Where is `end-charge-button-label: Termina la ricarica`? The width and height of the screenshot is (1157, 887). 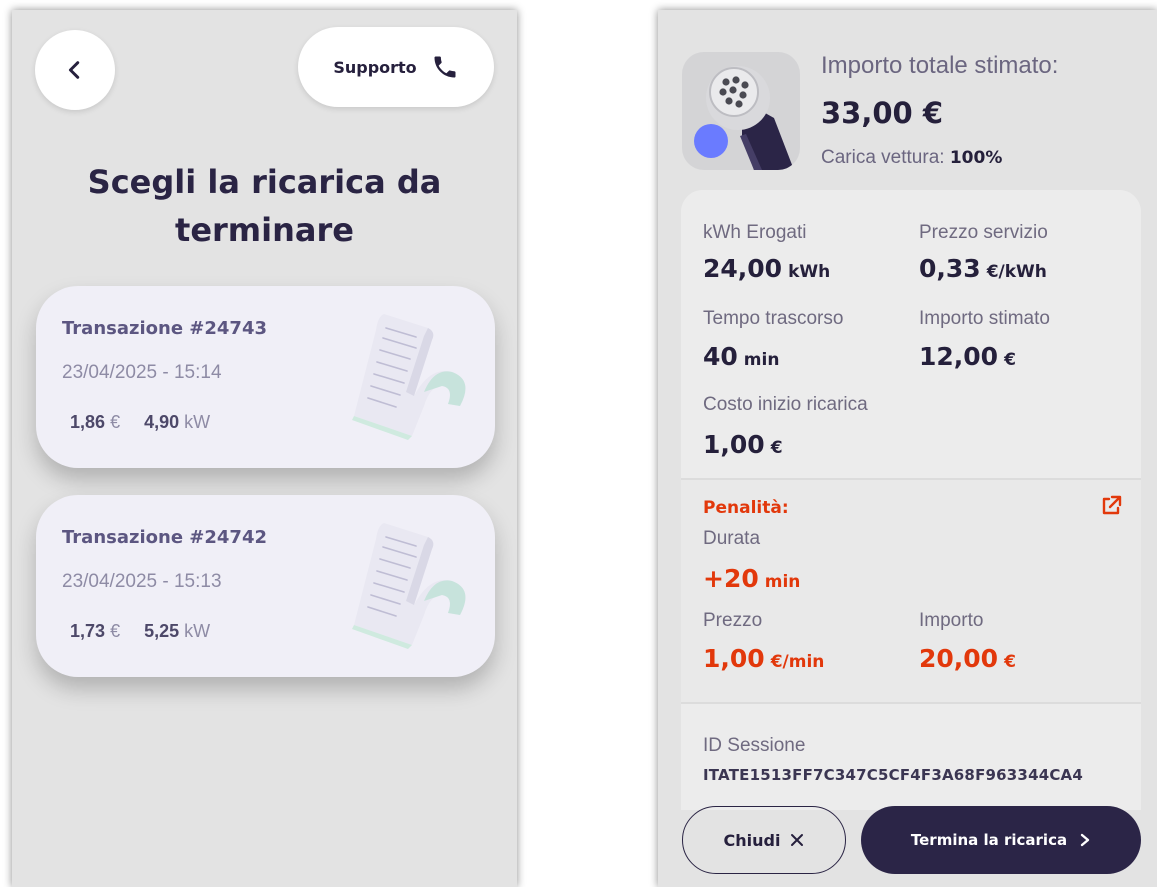 end-charge-button-label: Termina la ricarica is located at coordinates (989, 840).